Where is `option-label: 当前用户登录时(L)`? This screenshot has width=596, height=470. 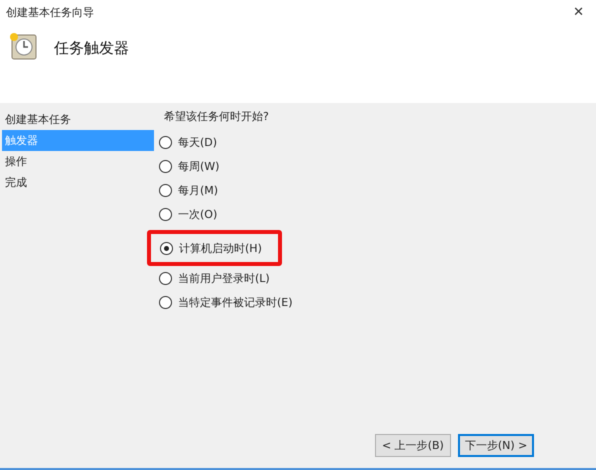 option-label: 当前用户登录时(L) is located at coordinates (224, 278).